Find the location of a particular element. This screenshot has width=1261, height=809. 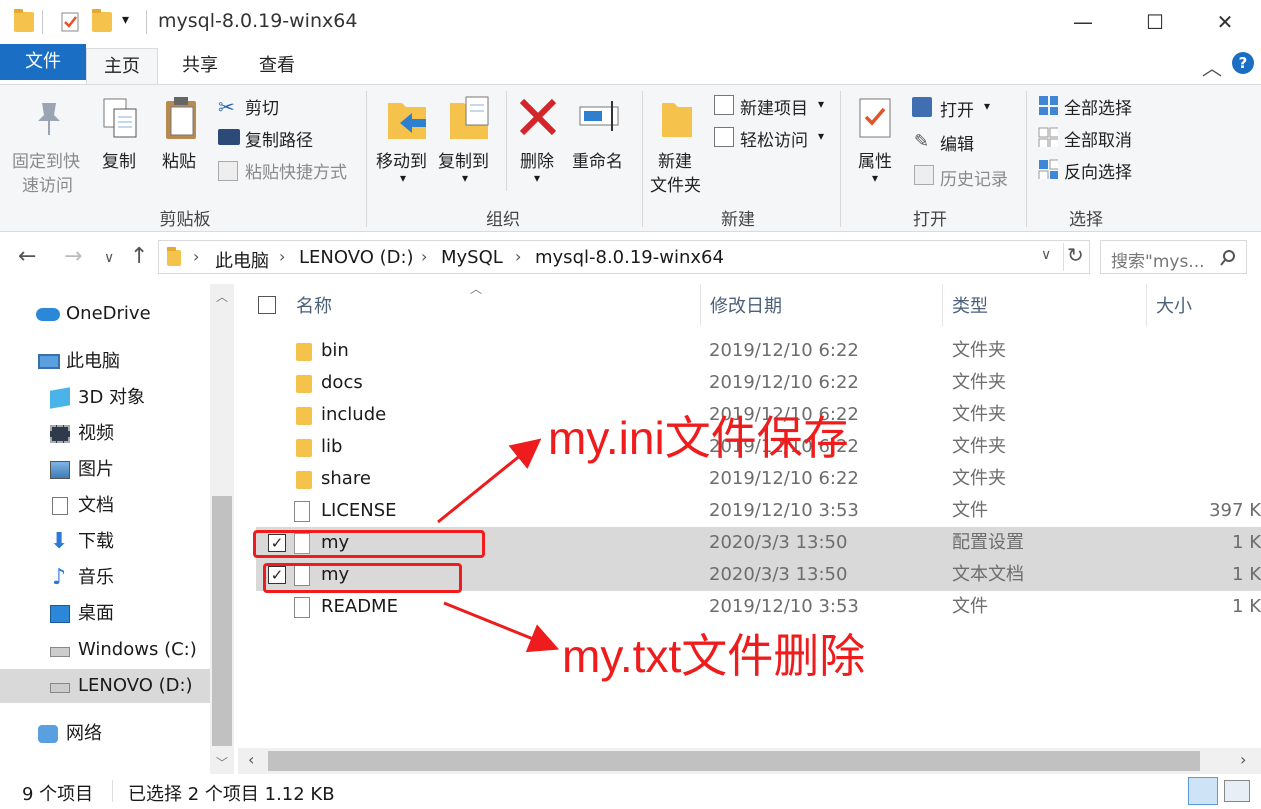

edit-button: 编辑 is located at coordinates (957, 142).